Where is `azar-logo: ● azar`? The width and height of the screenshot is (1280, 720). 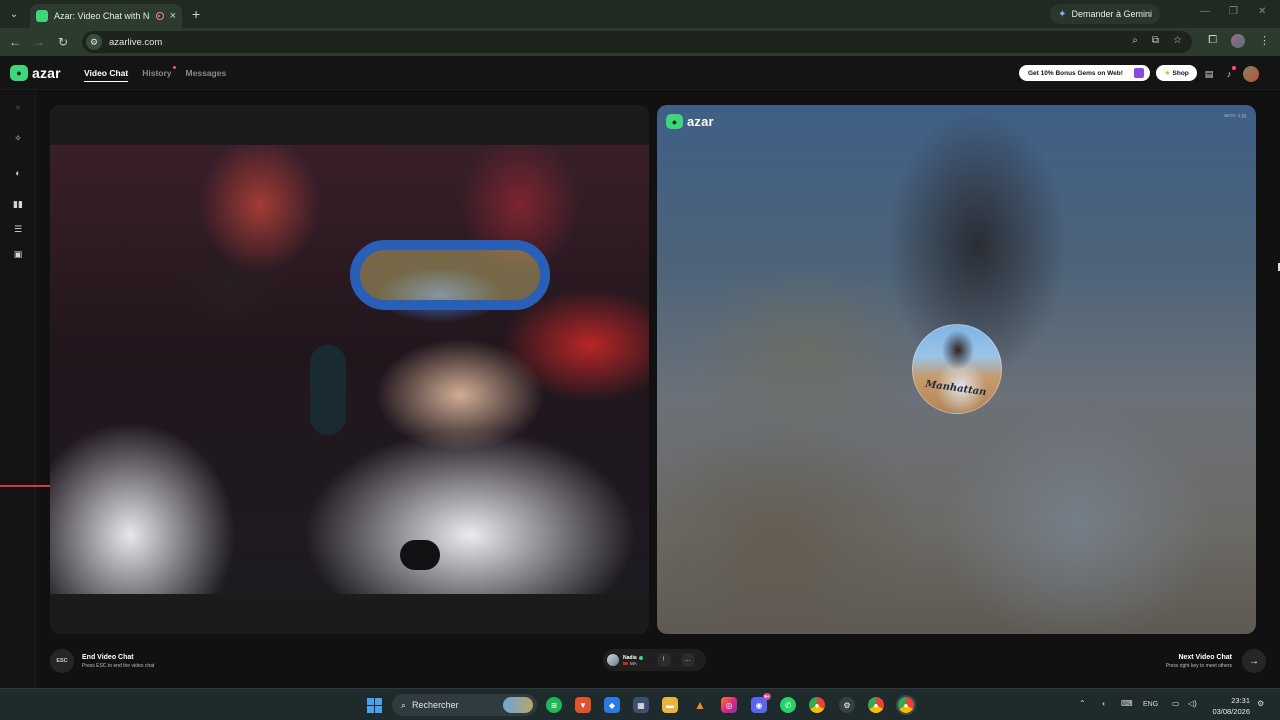
azar-logo: ● azar is located at coordinates (35, 73).